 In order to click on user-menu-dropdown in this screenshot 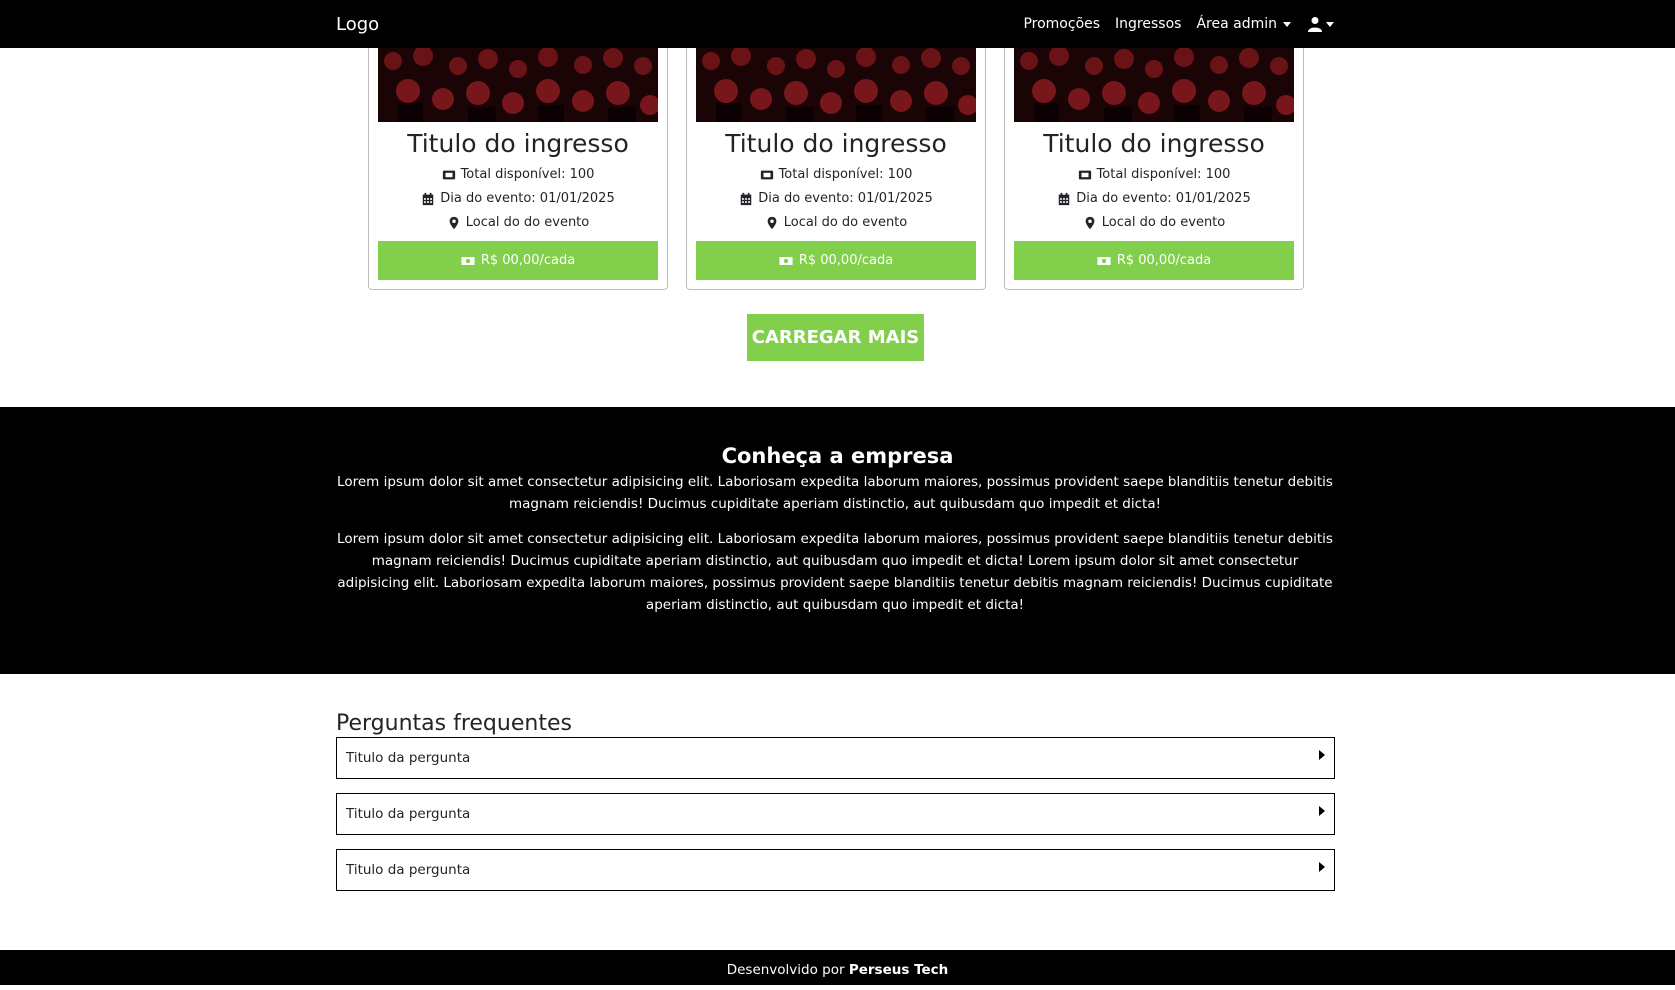, I will do `click(1320, 24)`.